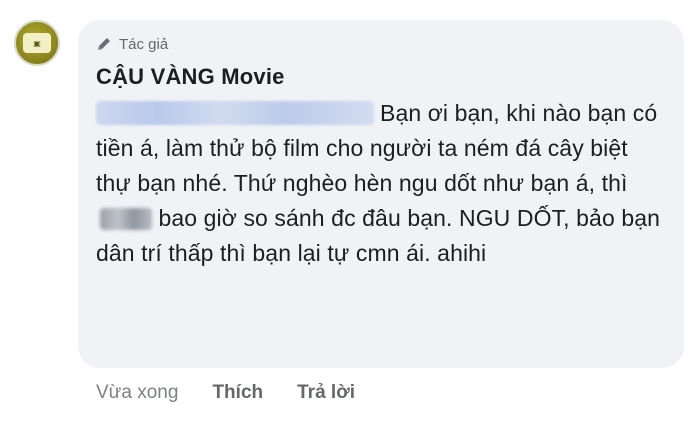  What do you see at coordinates (144, 44) in the screenshot?
I see `author-badge-label: Tác giả` at bounding box center [144, 44].